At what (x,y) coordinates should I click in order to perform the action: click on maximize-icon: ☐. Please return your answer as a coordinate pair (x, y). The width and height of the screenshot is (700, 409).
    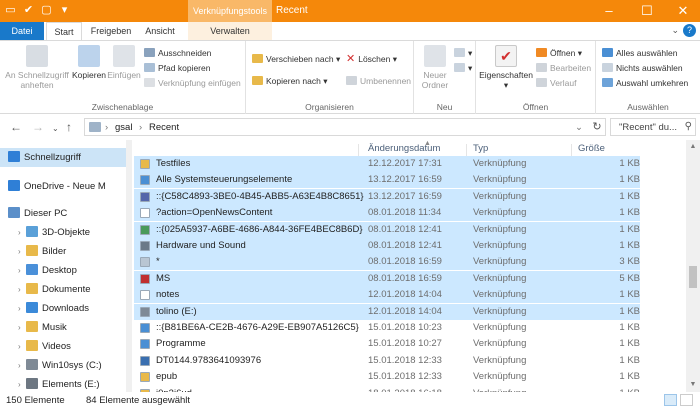
    Looking at the image, I should click on (647, 11).